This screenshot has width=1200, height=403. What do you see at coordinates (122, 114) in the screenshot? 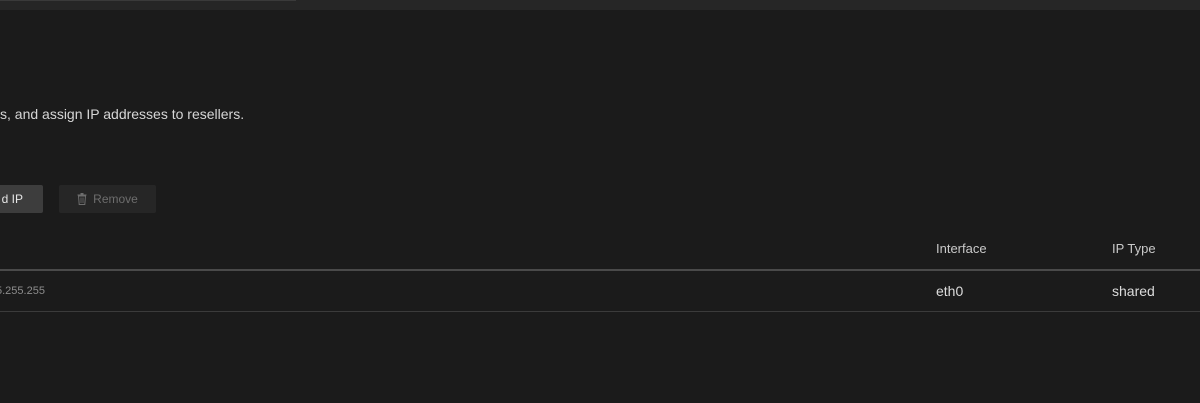
I see `page-description: s, and assign IP addresses to resellers.` at bounding box center [122, 114].